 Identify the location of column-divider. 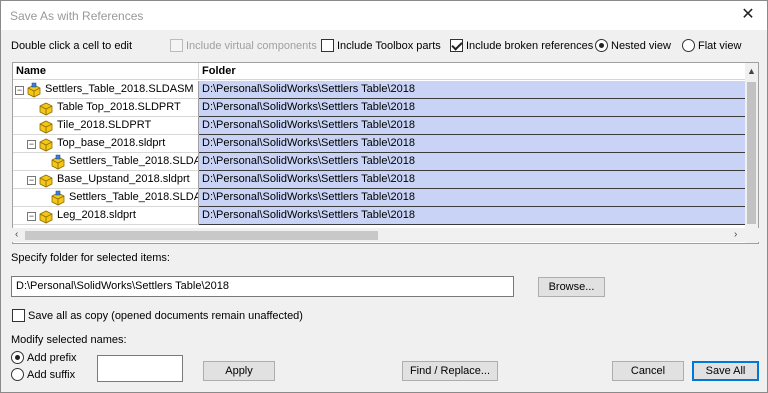
(198, 71).